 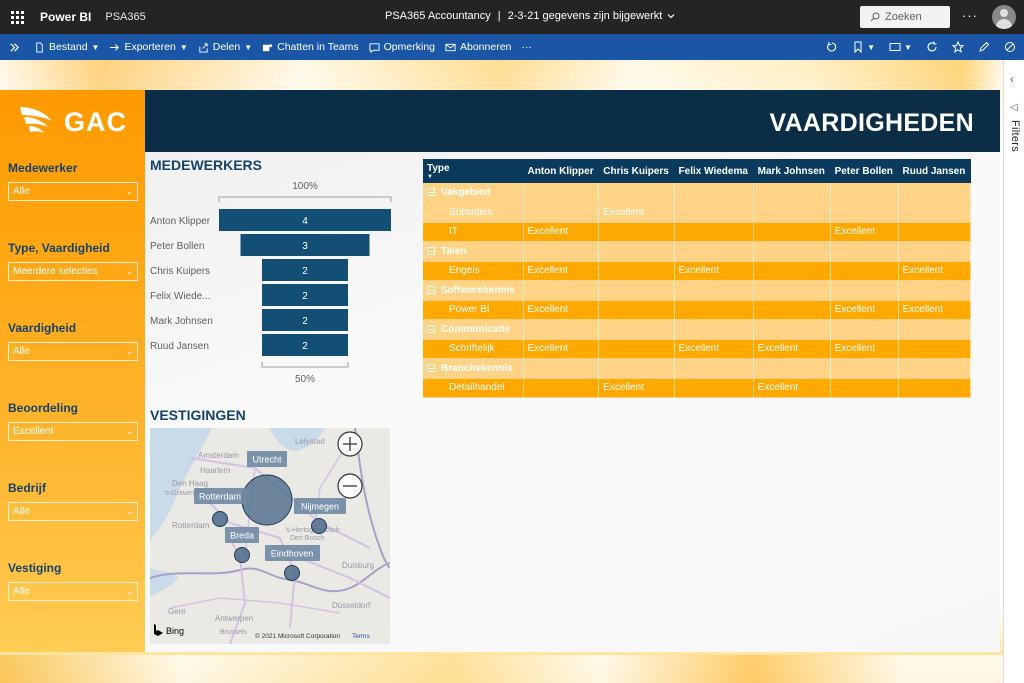 I want to click on file-menu-button: Bestand ▼, so click(x=66, y=47).